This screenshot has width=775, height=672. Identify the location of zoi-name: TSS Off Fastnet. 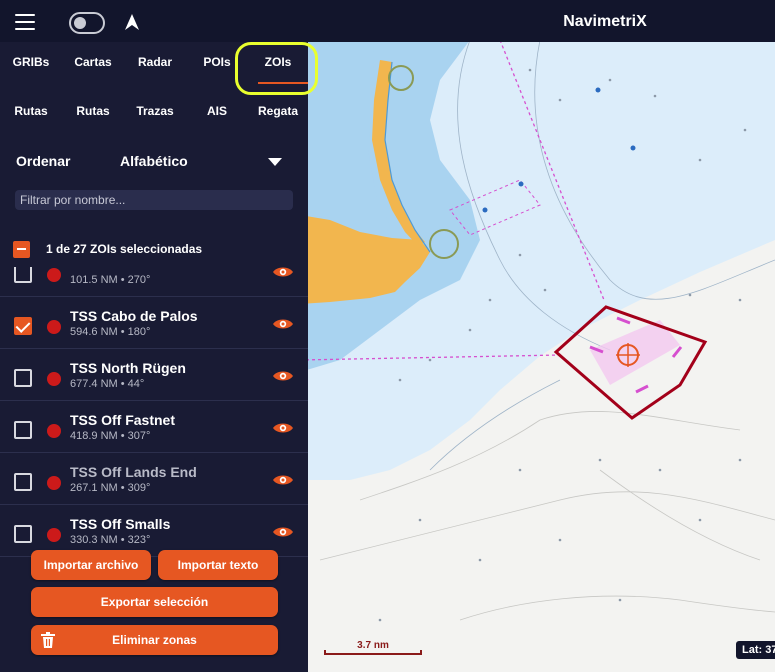
(123, 420).